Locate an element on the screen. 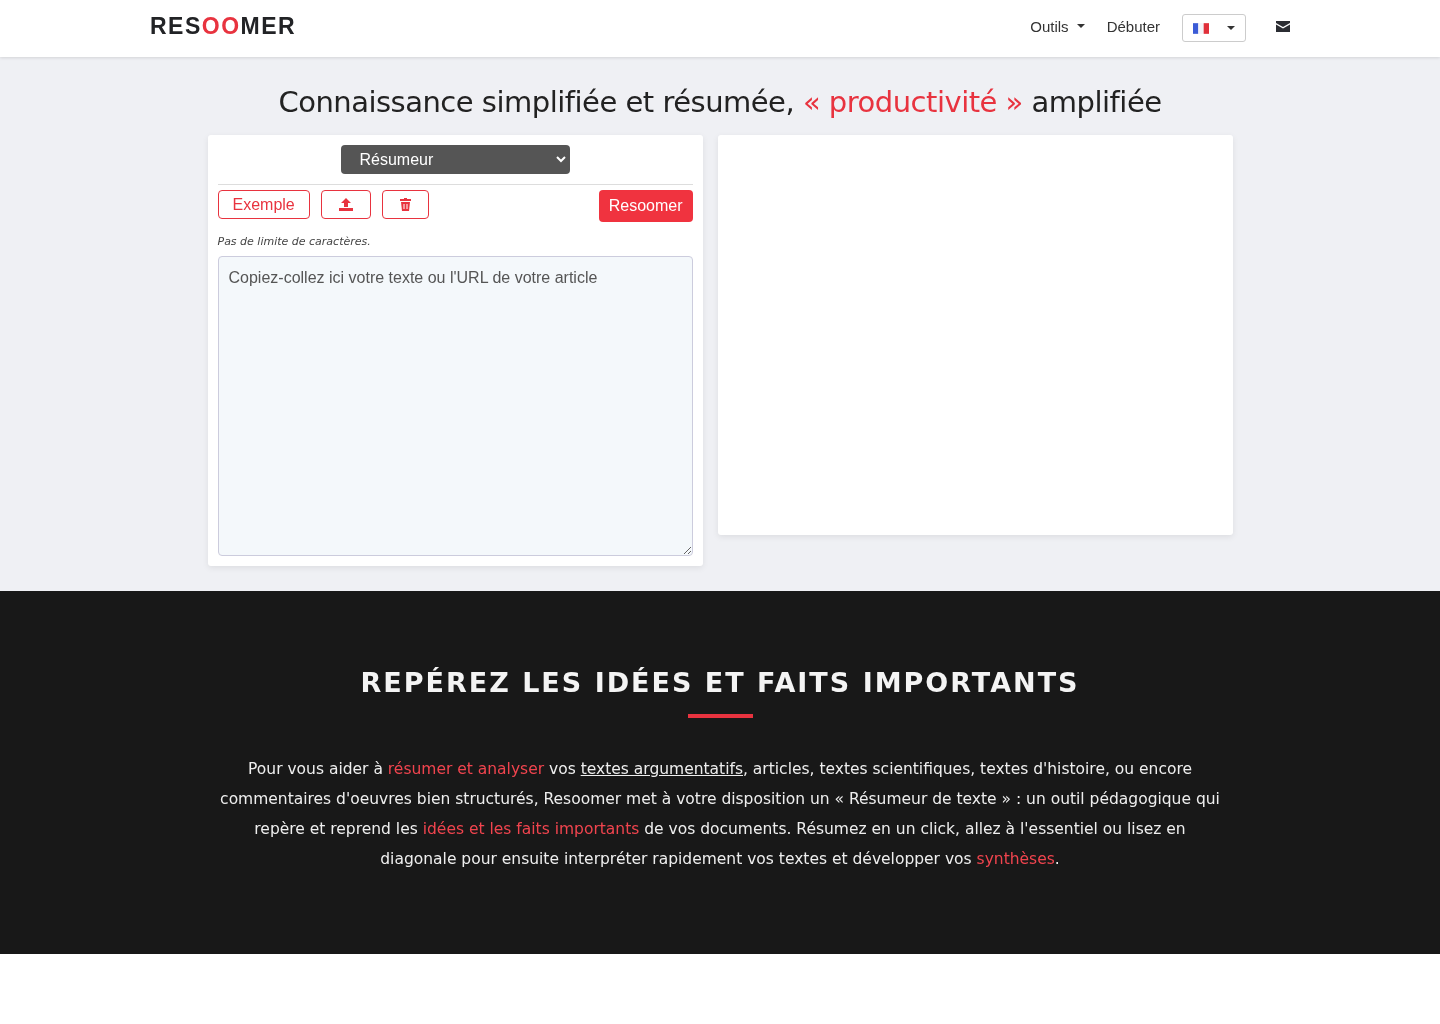 The image size is (1440, 1024). flag-icon is located at coordinates (1201, 28).